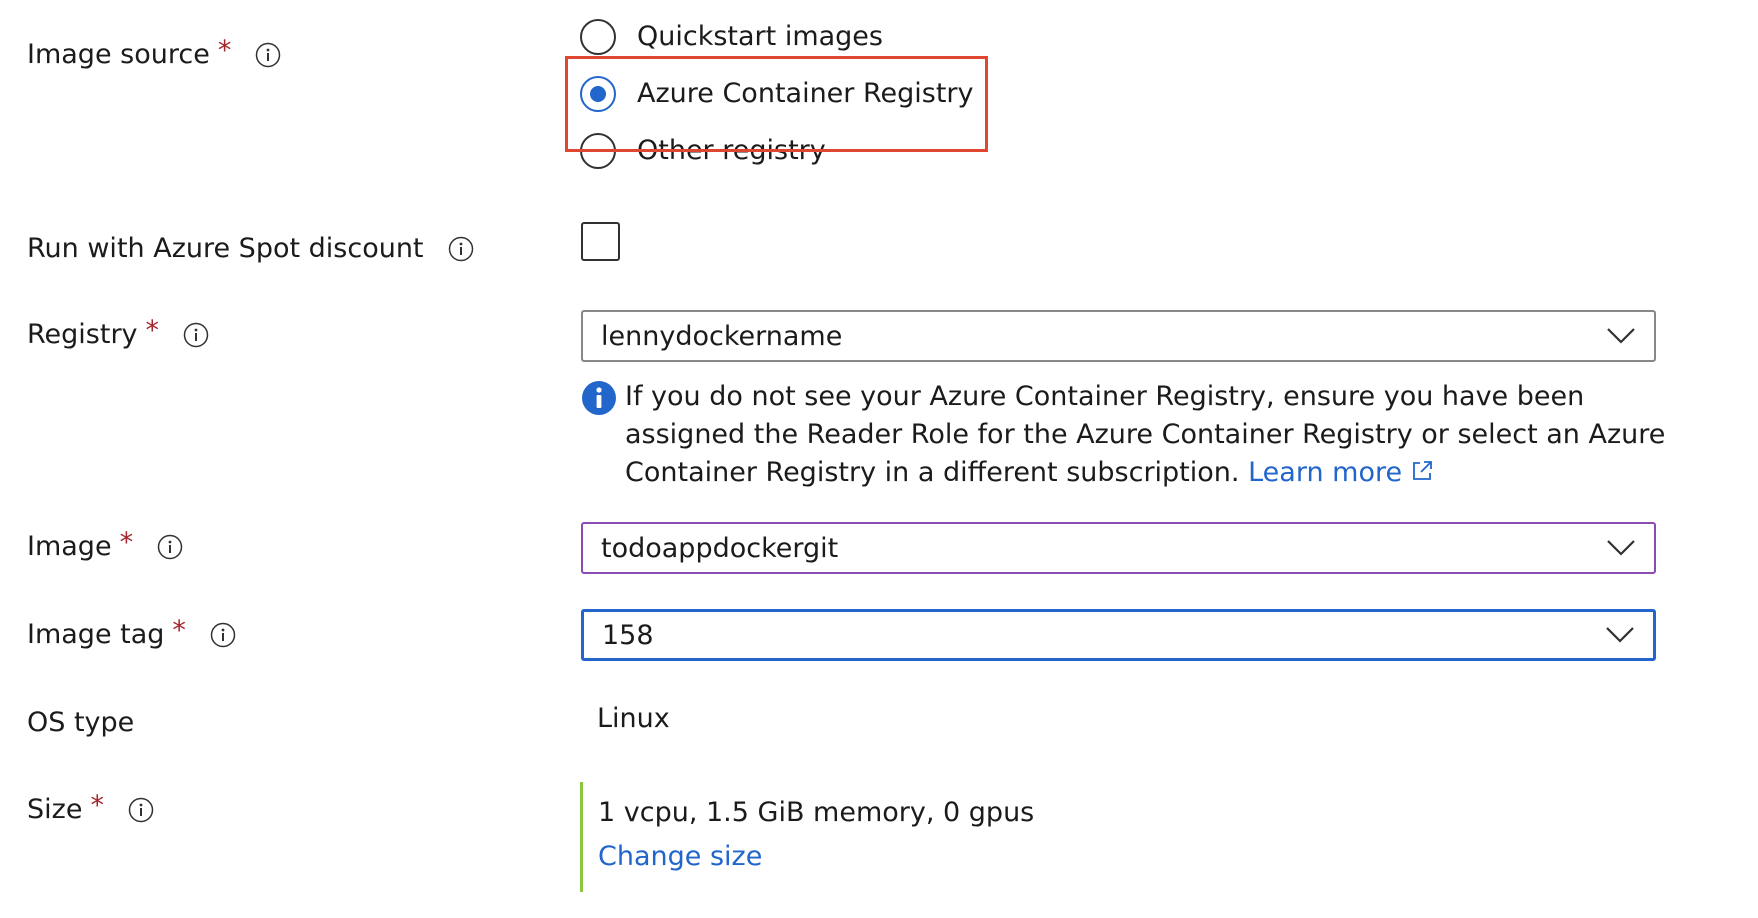  Describe the element at coordinates (720, 548) in the screenshot. I see `image-dropdown-value: todoappdockergit` at that location.